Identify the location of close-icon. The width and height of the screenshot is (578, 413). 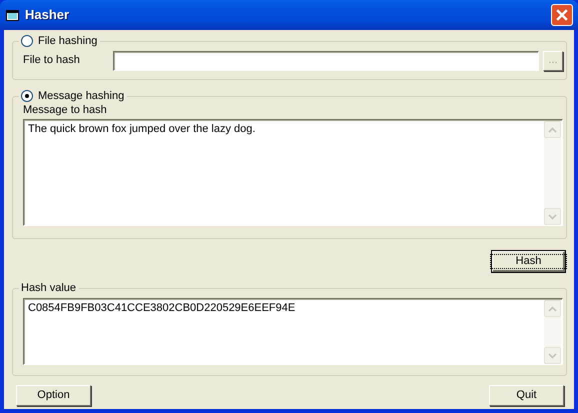
(562, 15).